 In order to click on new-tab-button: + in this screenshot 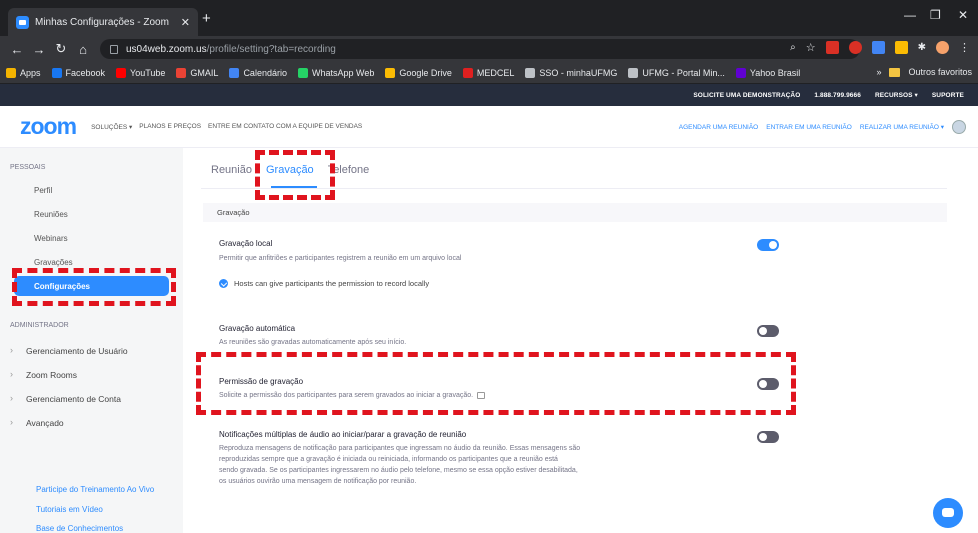, I will do `click(206, 18)`.